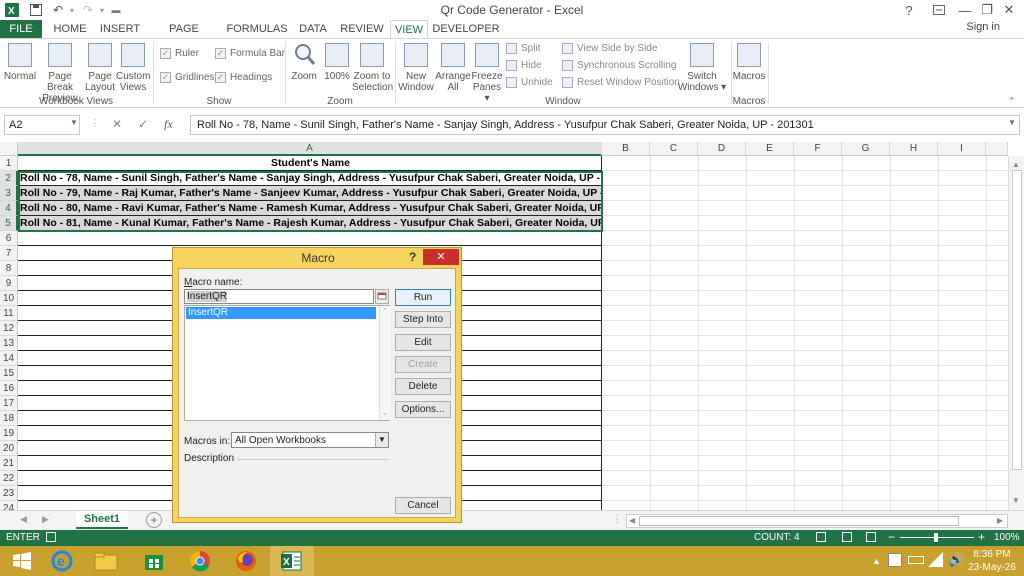 The image size is (1024, 576). I want to click on run-button: Run, so click(423, 297).